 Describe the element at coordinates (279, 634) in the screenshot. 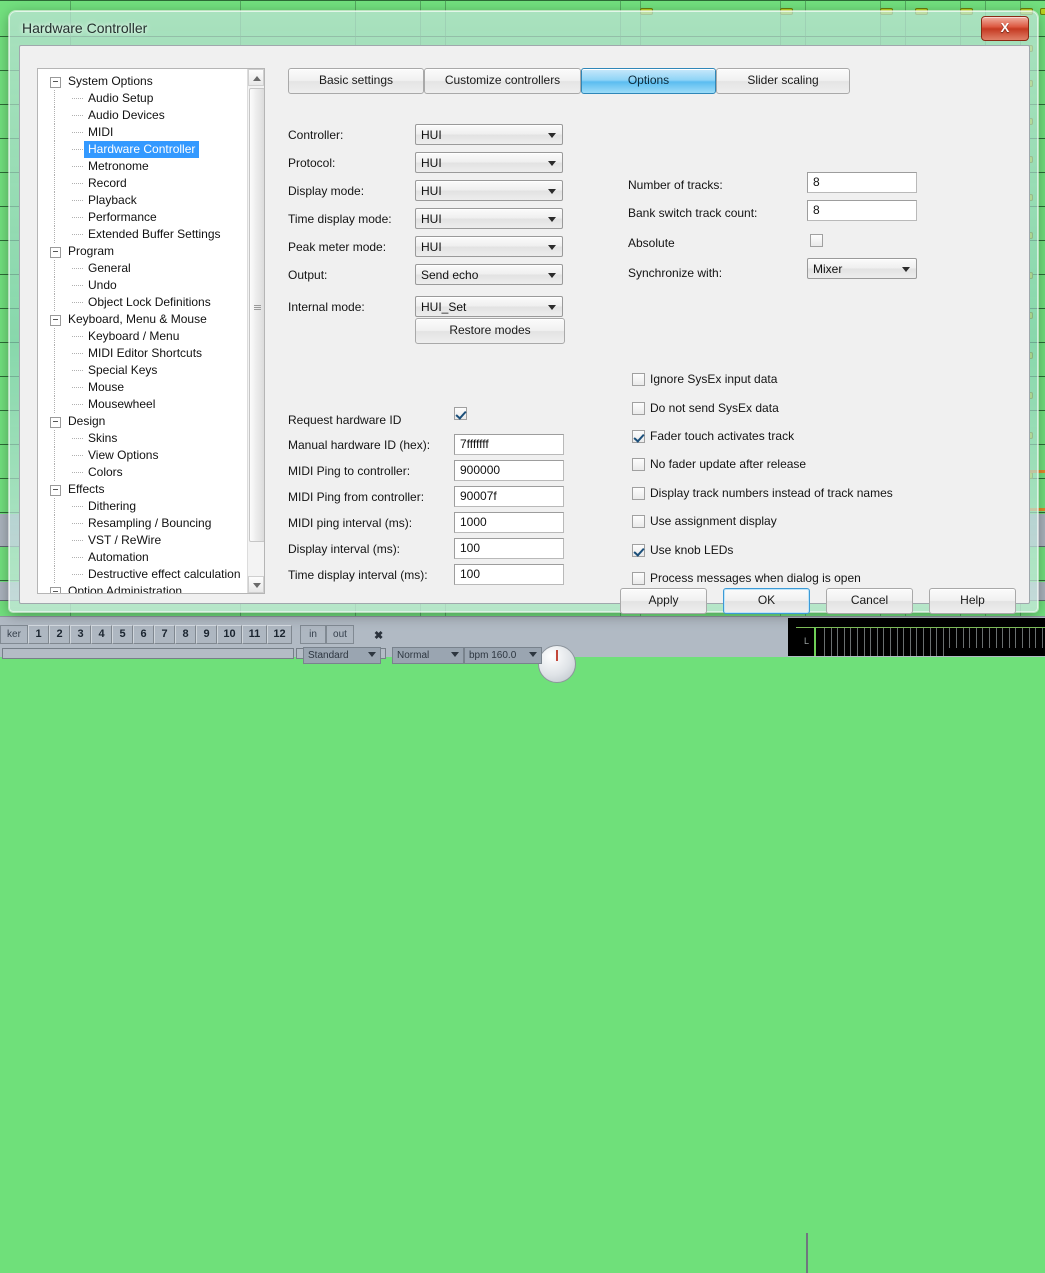

I see `track-button-12: 12` at that location.